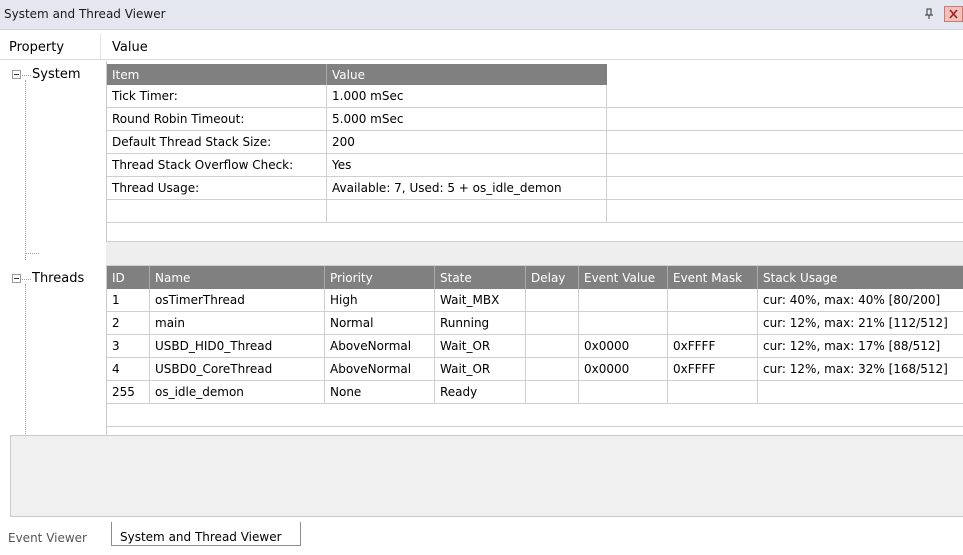 This screenshot has width=963, height=555. What do you see at coordinates (713, 277) in the screenshot?
I see `threads-header-event-mask: Event Mask` at bounding box center [713, 277].